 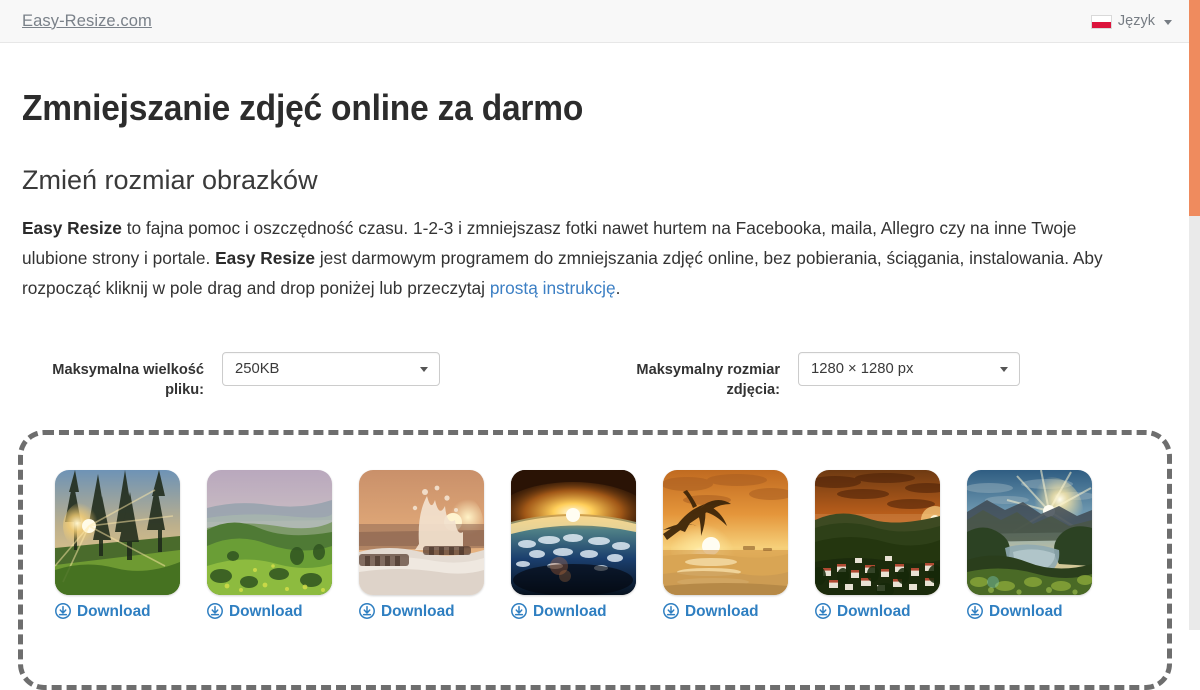 What do you see at coordinates (117, 532) in the screenshot?
I see `forest-sunrise-thumbnail` at bounding box center [117, 532].